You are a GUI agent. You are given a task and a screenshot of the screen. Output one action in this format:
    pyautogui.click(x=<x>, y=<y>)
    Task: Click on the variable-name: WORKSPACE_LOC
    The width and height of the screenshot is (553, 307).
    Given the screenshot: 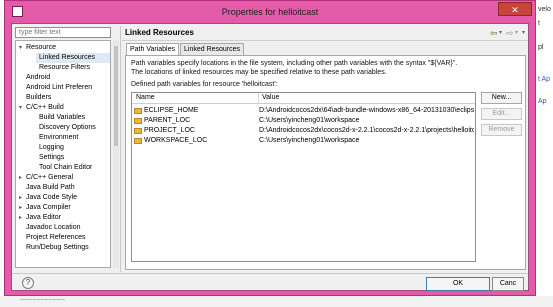 What is the action you would take?
    pyautogui.click(x=176, y=140)
    